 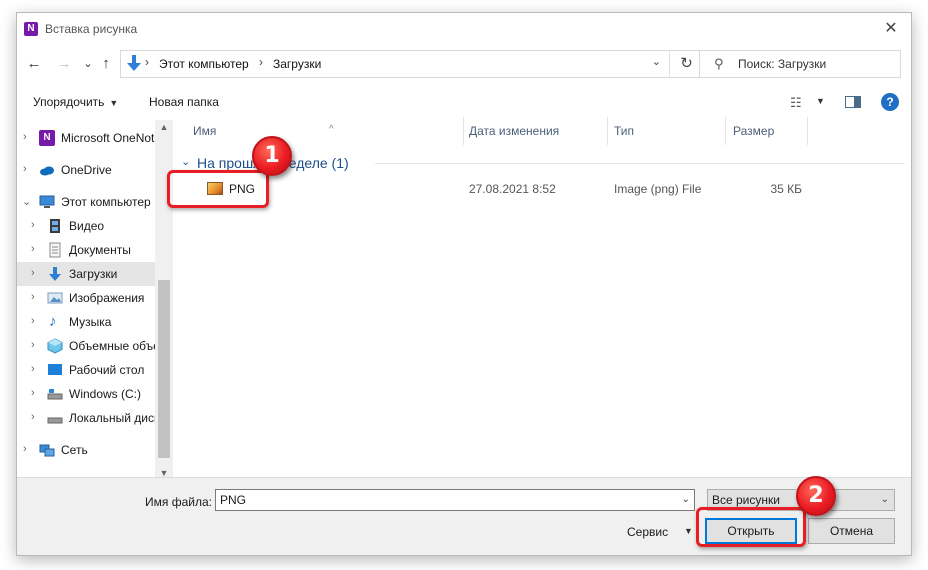 What do you see at coordinates (455, 500) in the screenshot?
I see `filename-field: PNG ⌄` at bounding box center [455, 500].